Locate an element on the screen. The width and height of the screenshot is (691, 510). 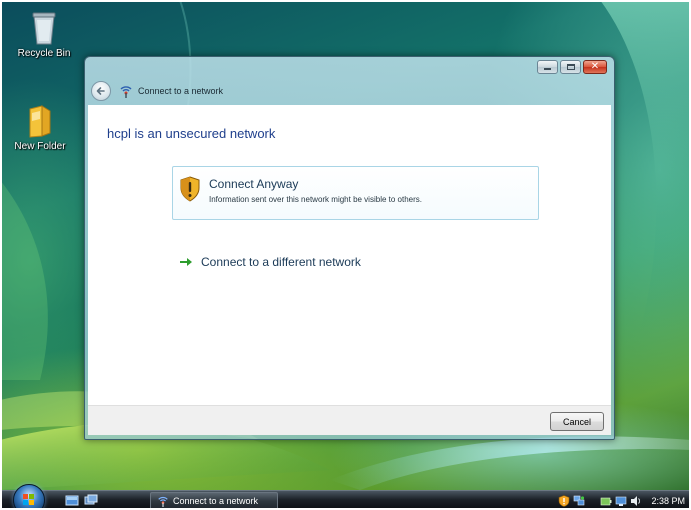
desktop-icon-label: Recycle Bin is located at coordinates (44, 53).